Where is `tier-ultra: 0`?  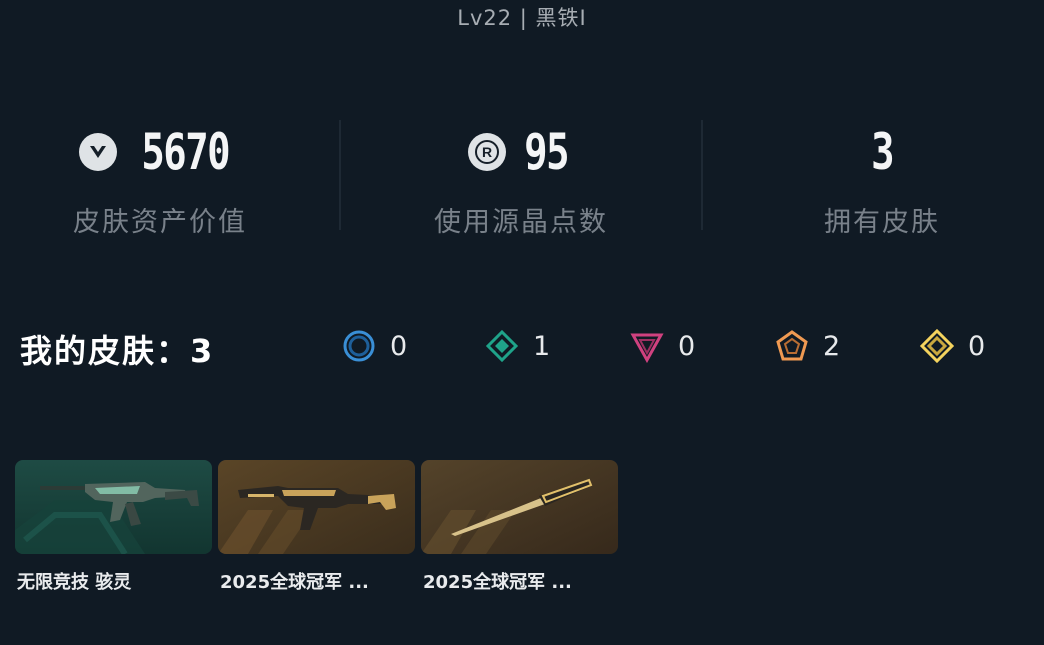 tier-ultra: 0 is located at coordinates (952, 346).